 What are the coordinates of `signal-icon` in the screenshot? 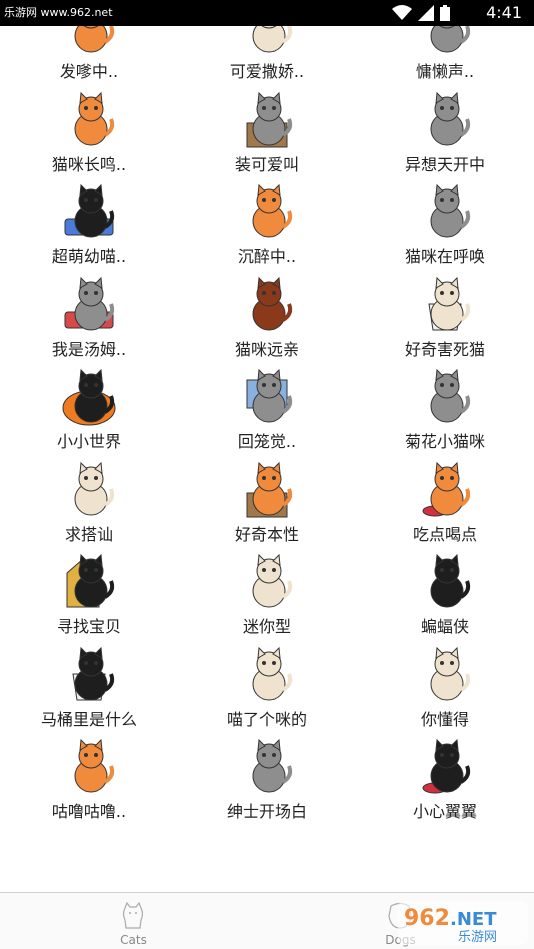 It's located at (426, 13).